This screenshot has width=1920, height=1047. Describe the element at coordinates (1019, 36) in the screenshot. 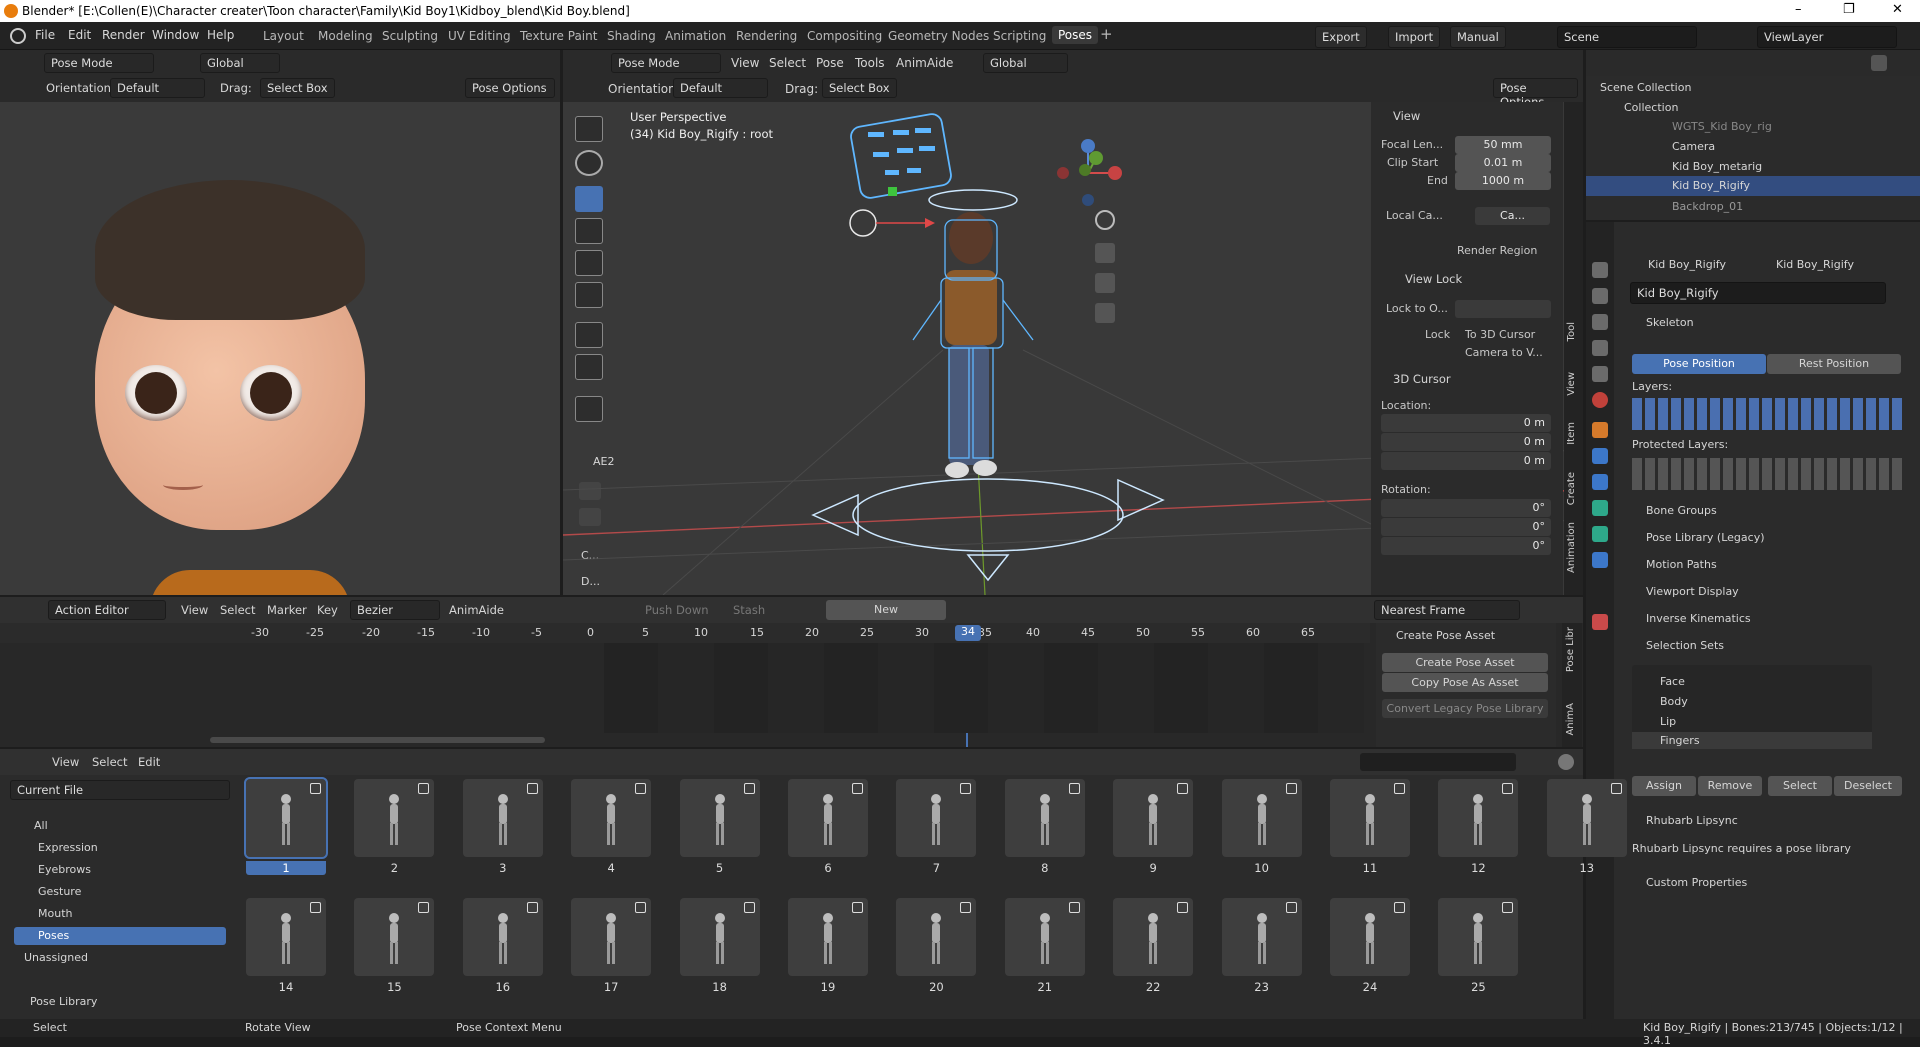

I see `tab-scripting: Scripting` at that location.